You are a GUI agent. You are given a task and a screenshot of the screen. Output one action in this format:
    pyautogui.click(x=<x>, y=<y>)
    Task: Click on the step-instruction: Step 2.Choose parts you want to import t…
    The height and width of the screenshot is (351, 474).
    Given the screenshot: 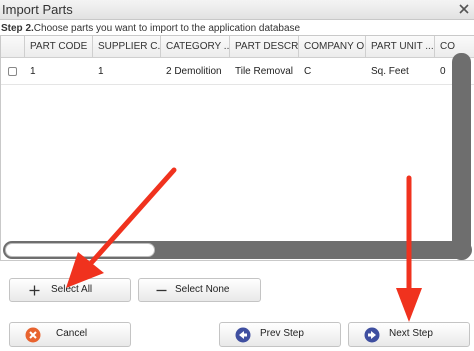 What is the action you would take?
    pyautogui.click(x=150, y=28)
    